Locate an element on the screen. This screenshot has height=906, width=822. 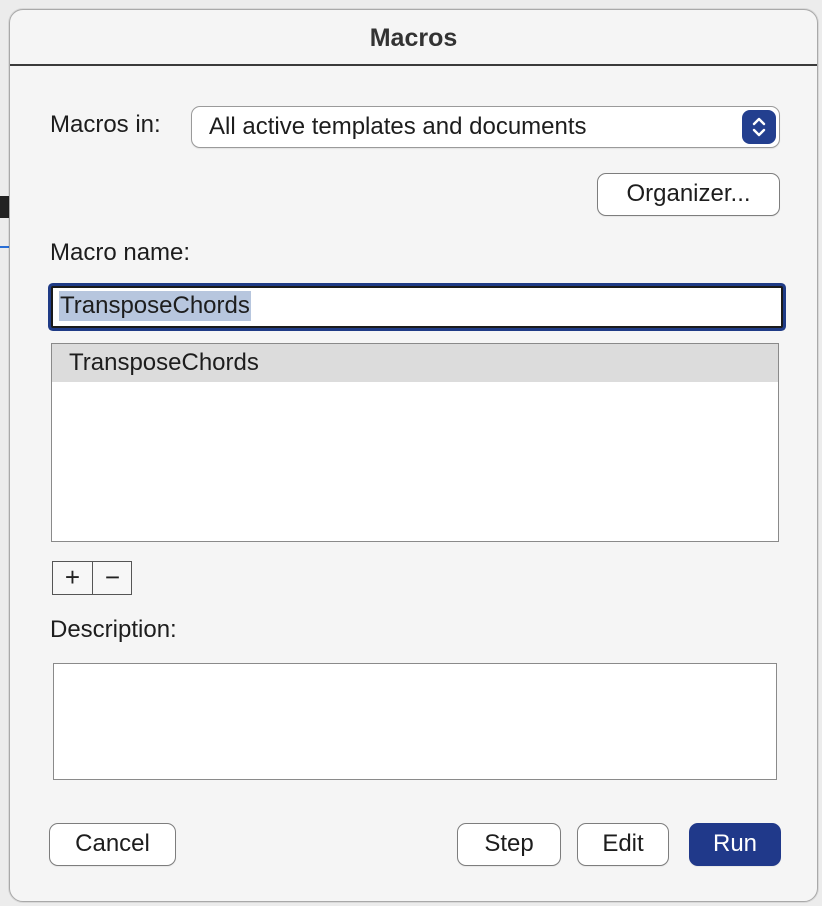
macros-in-select: All active templates and documents is located at coordinates (485, 127).